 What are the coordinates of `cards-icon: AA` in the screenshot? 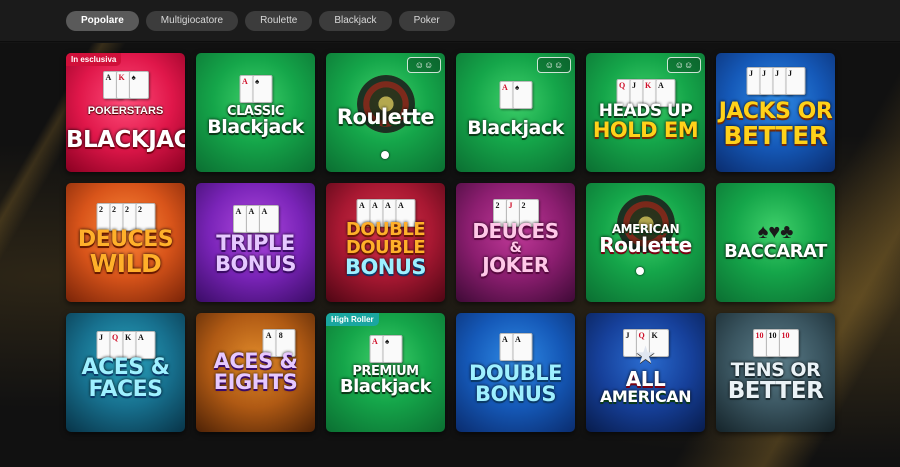 It's located at (515, 347).